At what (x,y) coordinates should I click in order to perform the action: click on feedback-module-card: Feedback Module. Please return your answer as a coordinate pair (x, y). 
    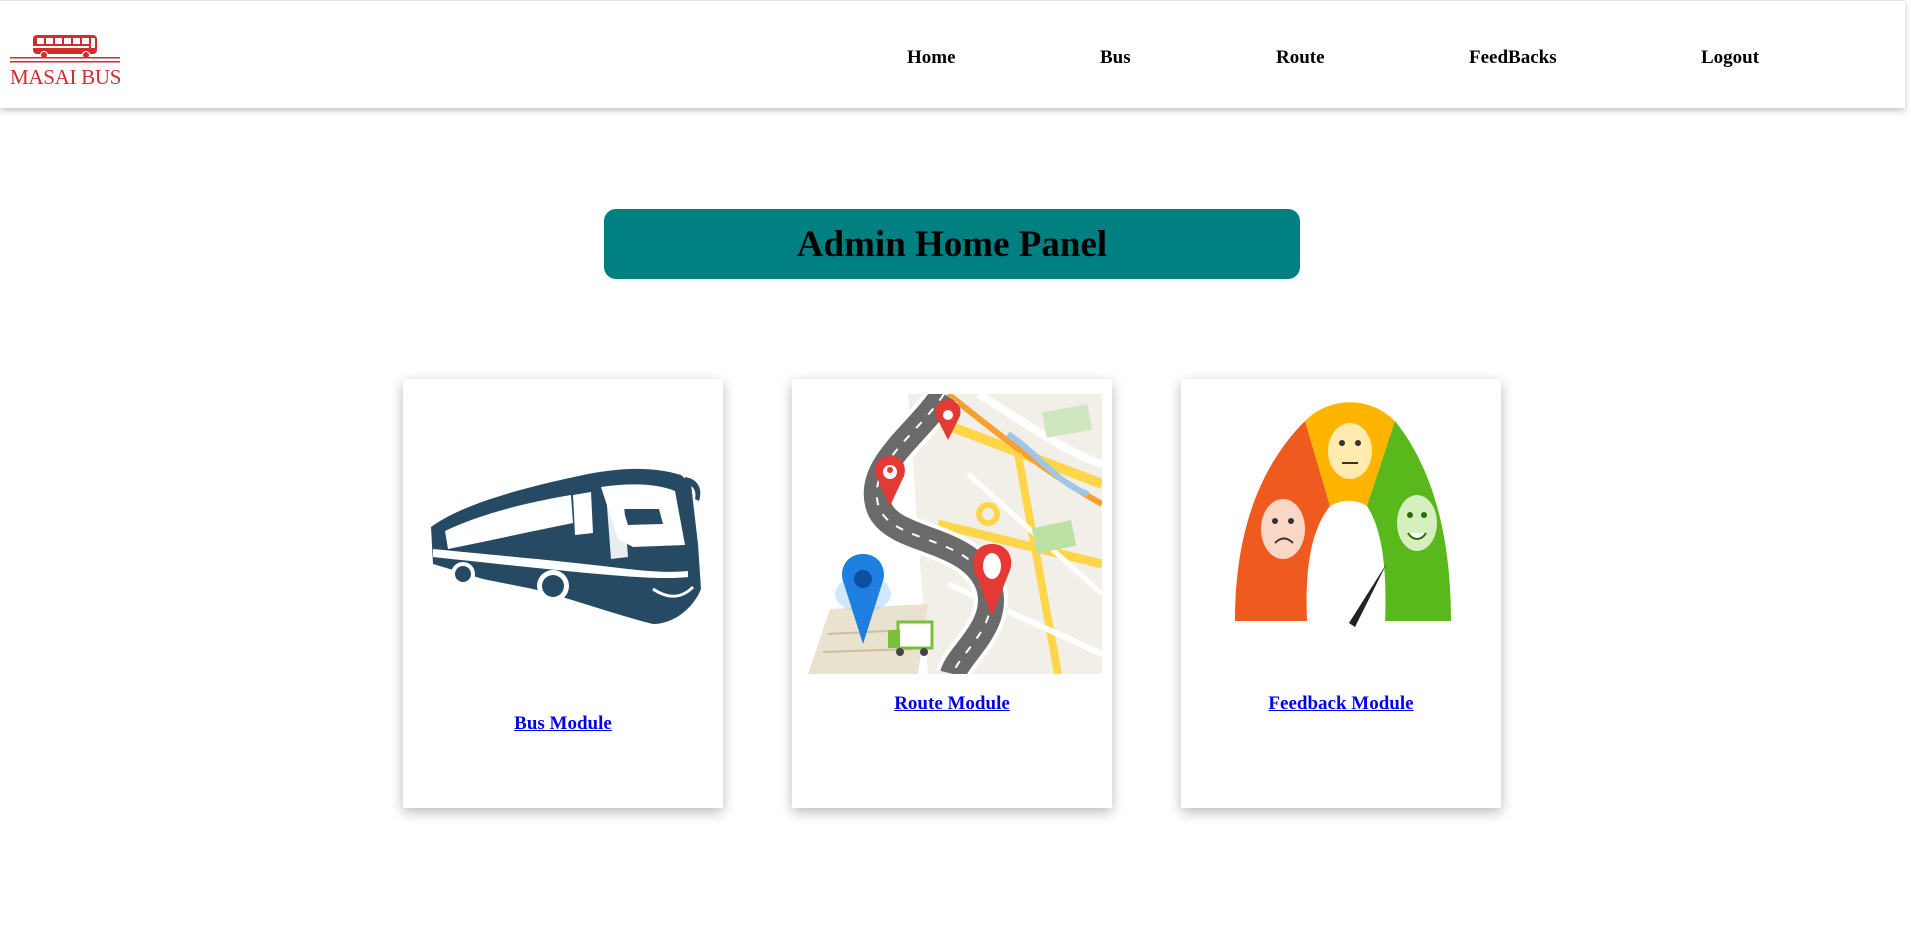
    Looking at the image, I should click on (1341, 593).